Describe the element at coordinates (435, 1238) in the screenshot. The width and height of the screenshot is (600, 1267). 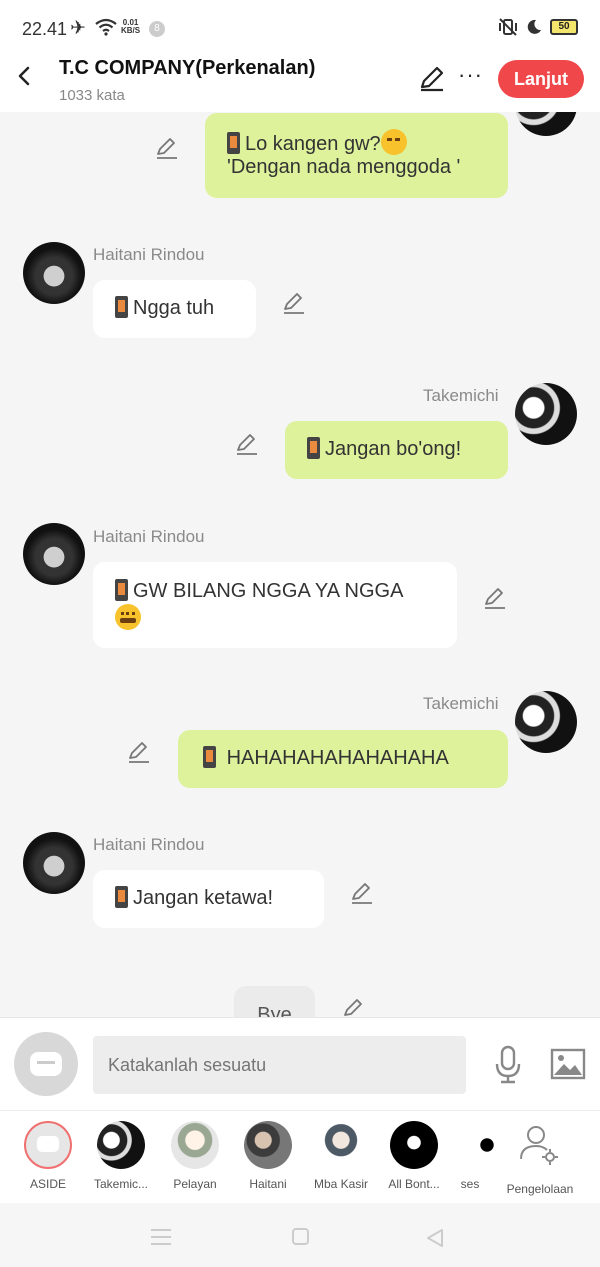
I see `nav-back-icon` at that location.